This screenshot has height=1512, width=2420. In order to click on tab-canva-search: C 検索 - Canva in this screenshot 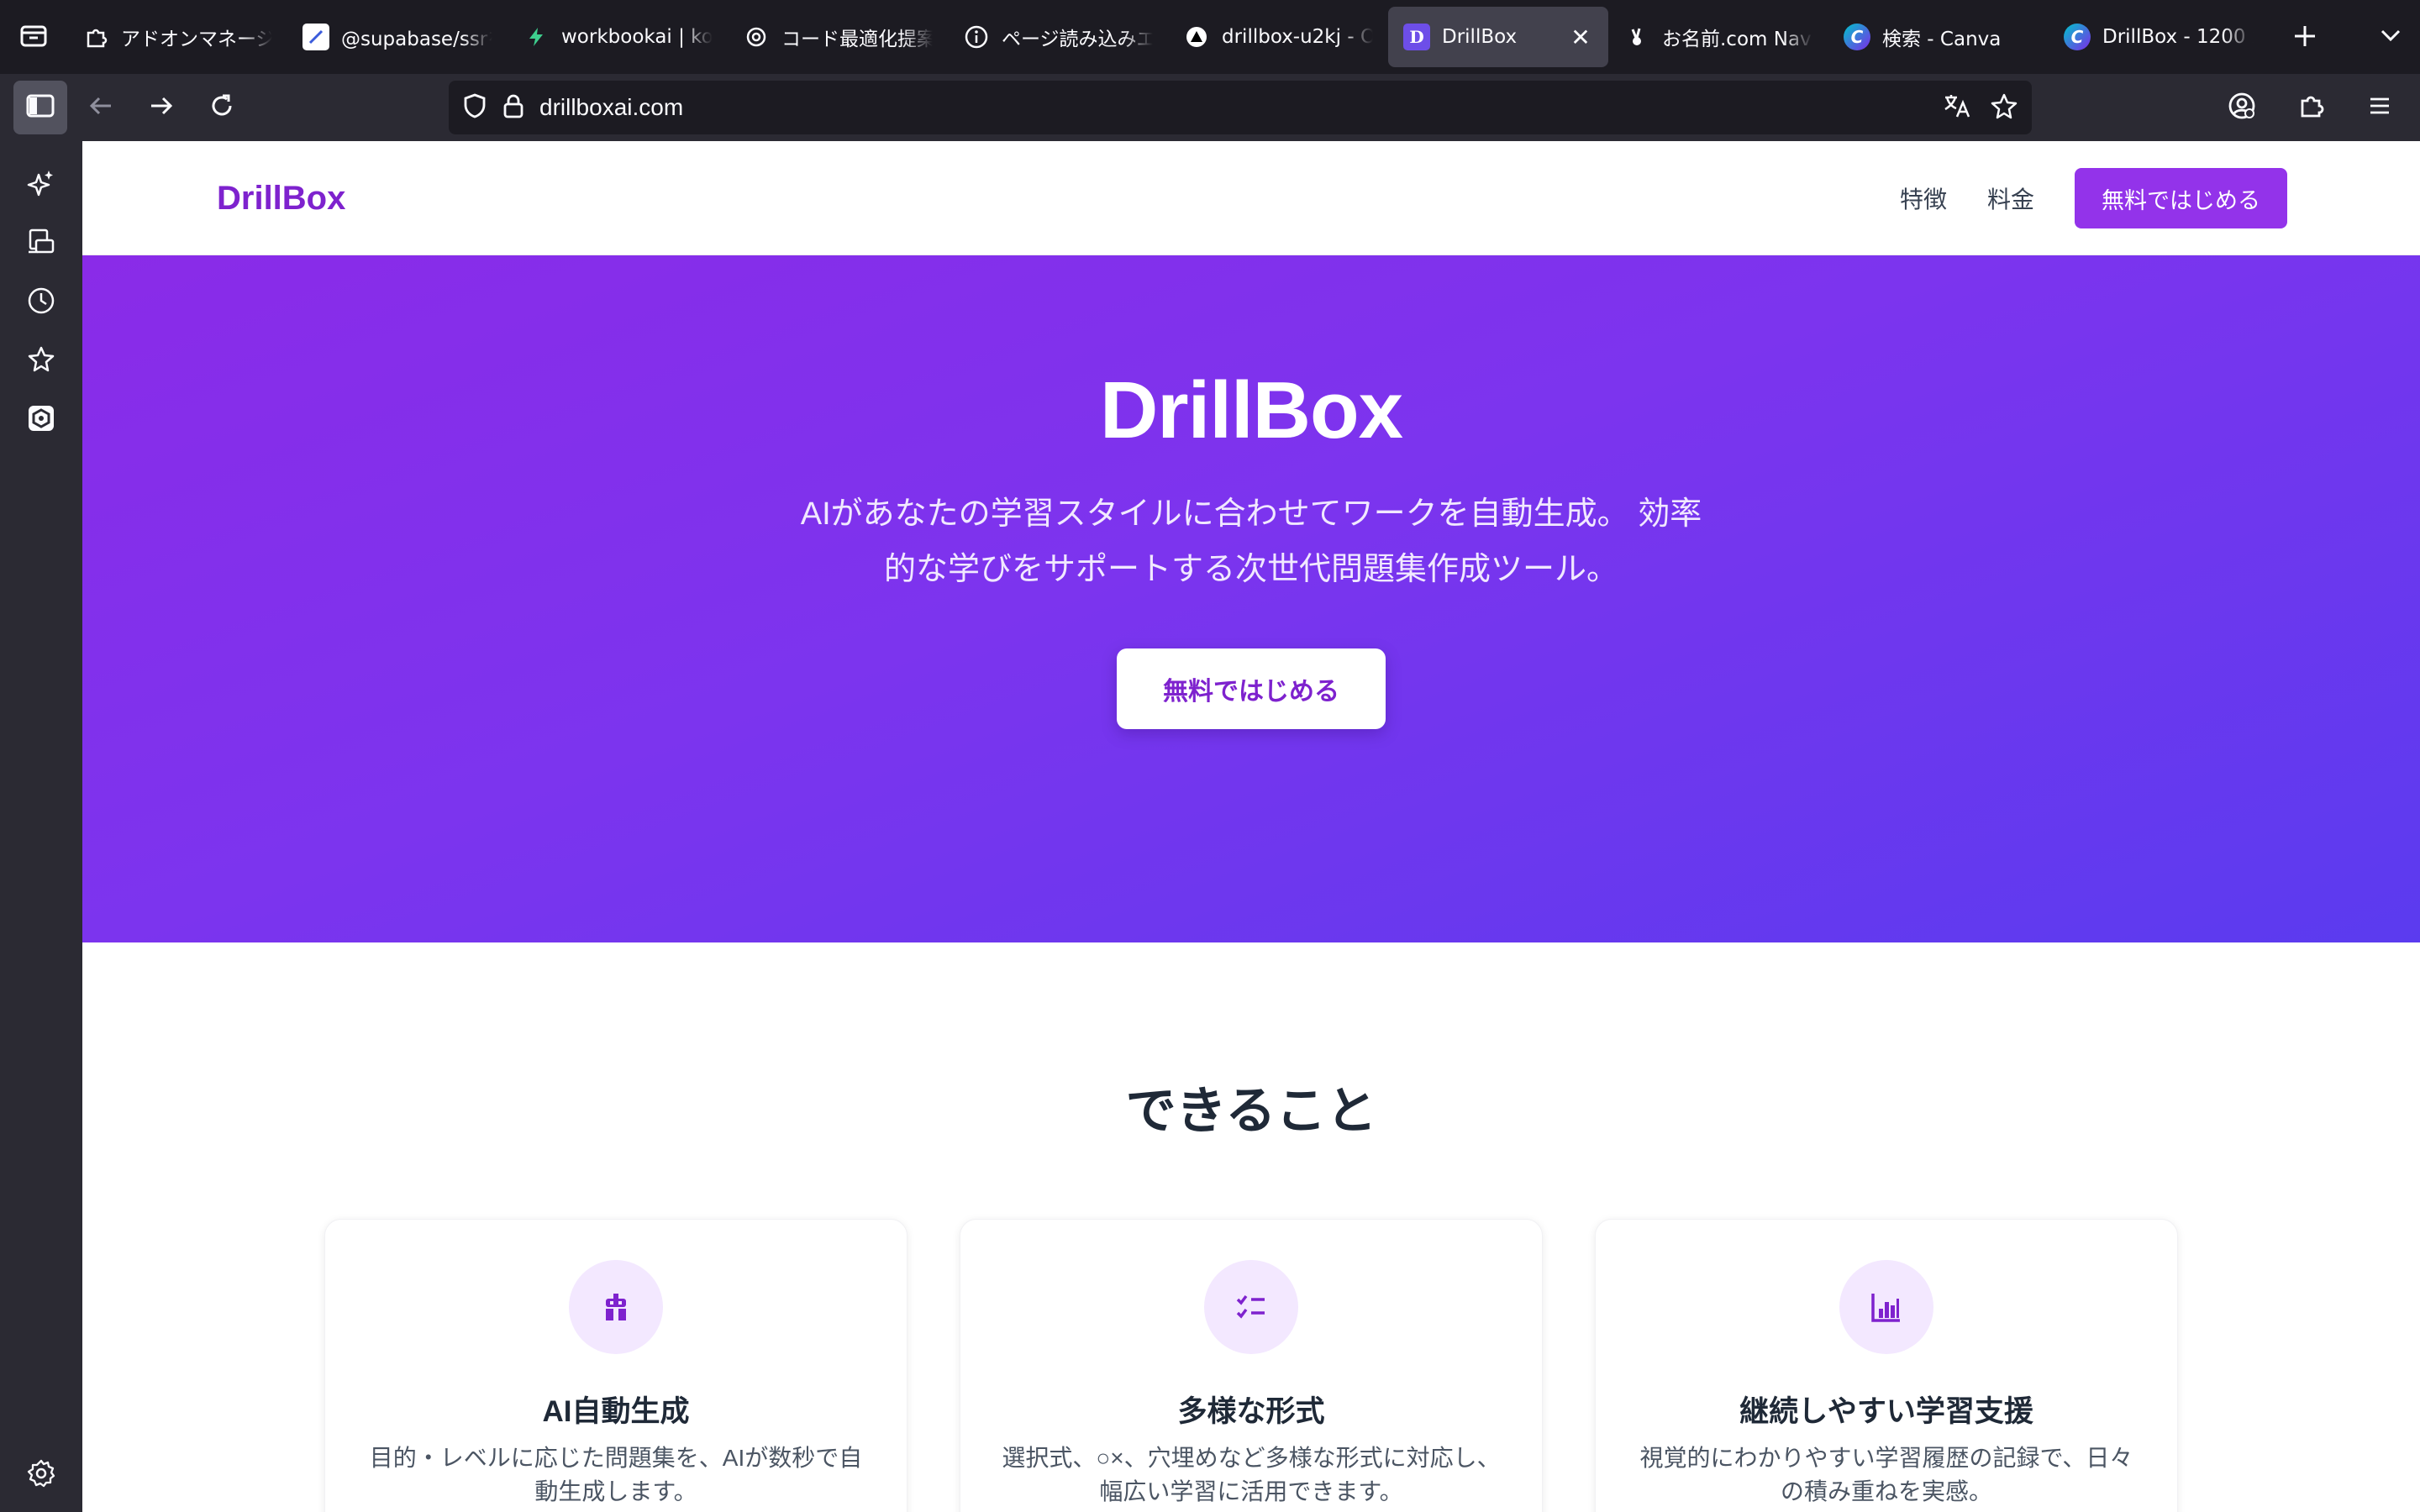, I will do `click(1938, 37)`.